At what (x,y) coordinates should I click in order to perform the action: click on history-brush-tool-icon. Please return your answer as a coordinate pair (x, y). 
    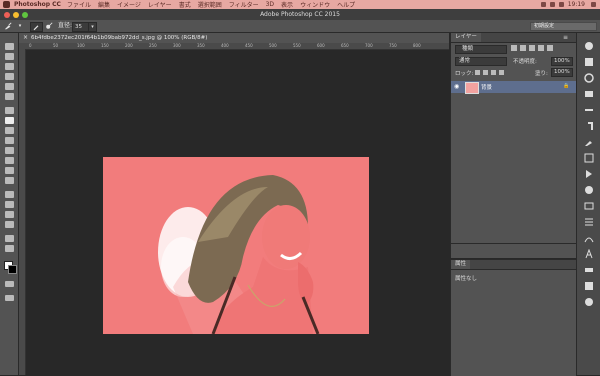
    Looking at the image, I should click on (9, 140).